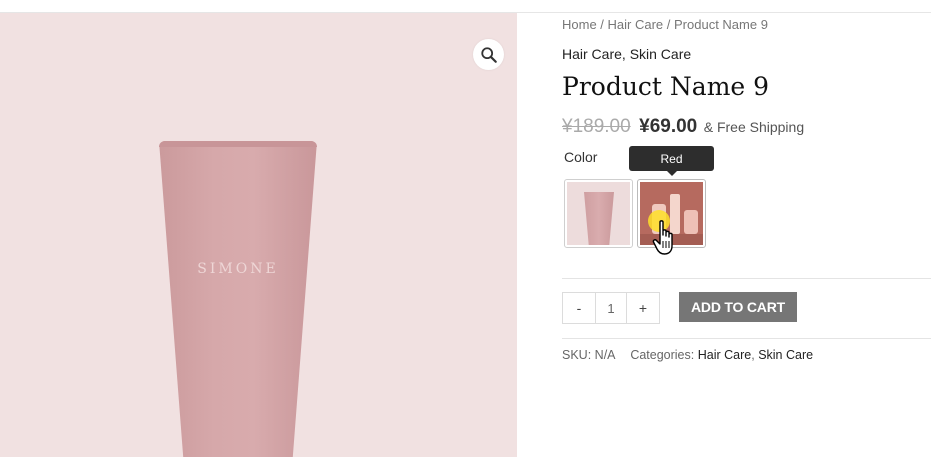 The height and width of the screenshot is (457, 931). I want to click on color-swatch-pink, so click(598, 213).